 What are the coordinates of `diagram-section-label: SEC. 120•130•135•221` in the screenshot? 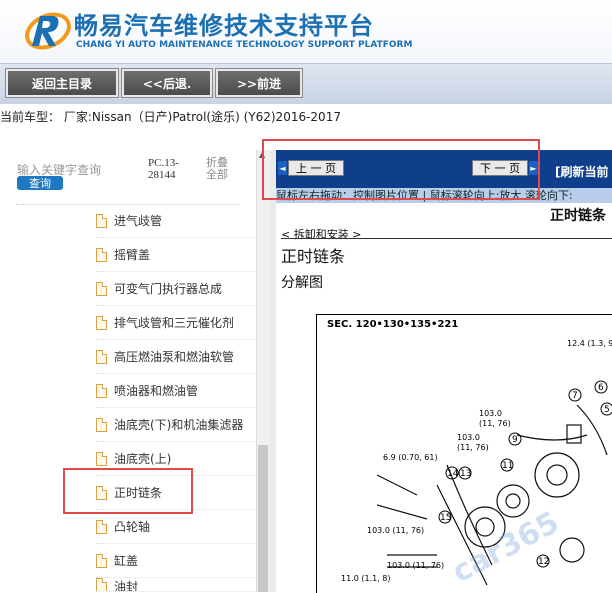 It's located at (393, 324).